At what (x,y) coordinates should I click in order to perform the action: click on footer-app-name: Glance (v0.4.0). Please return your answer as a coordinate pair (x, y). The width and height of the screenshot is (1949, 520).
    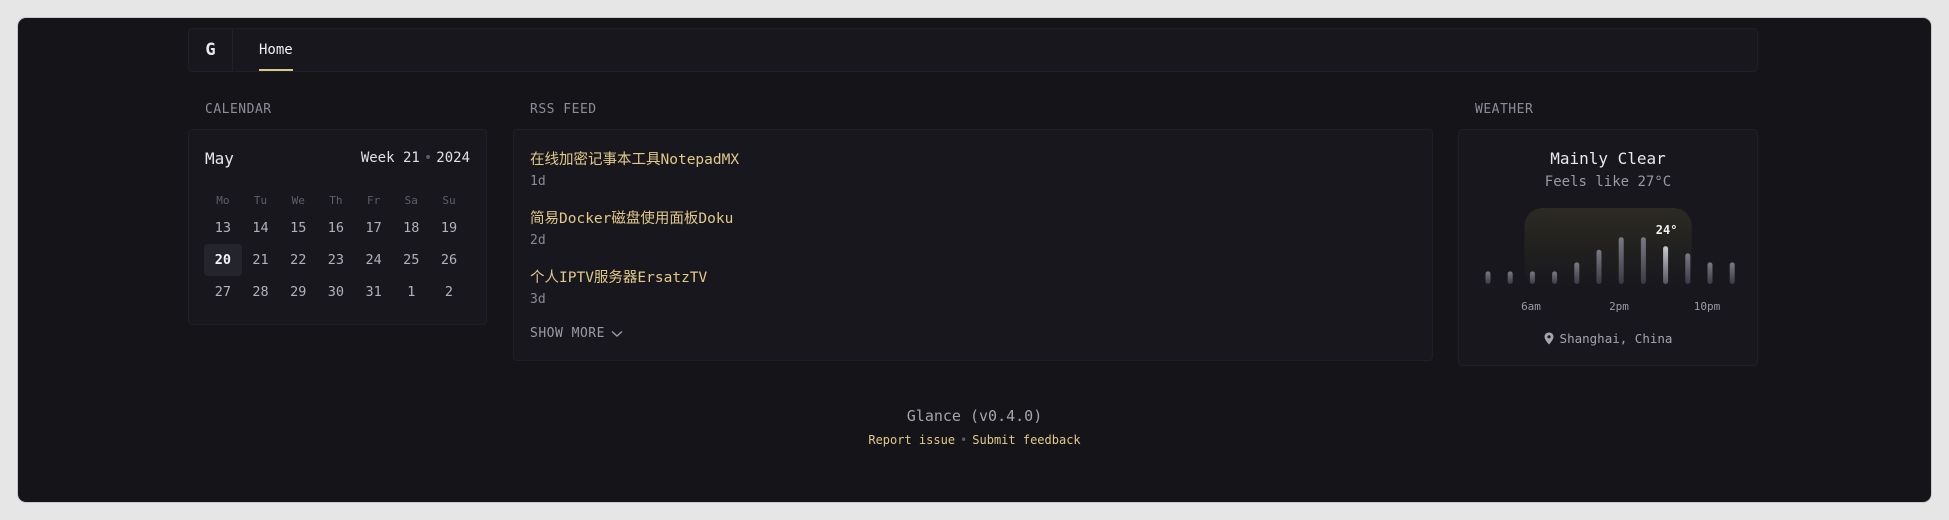
    Looking at the image, I should click on (974, 416).